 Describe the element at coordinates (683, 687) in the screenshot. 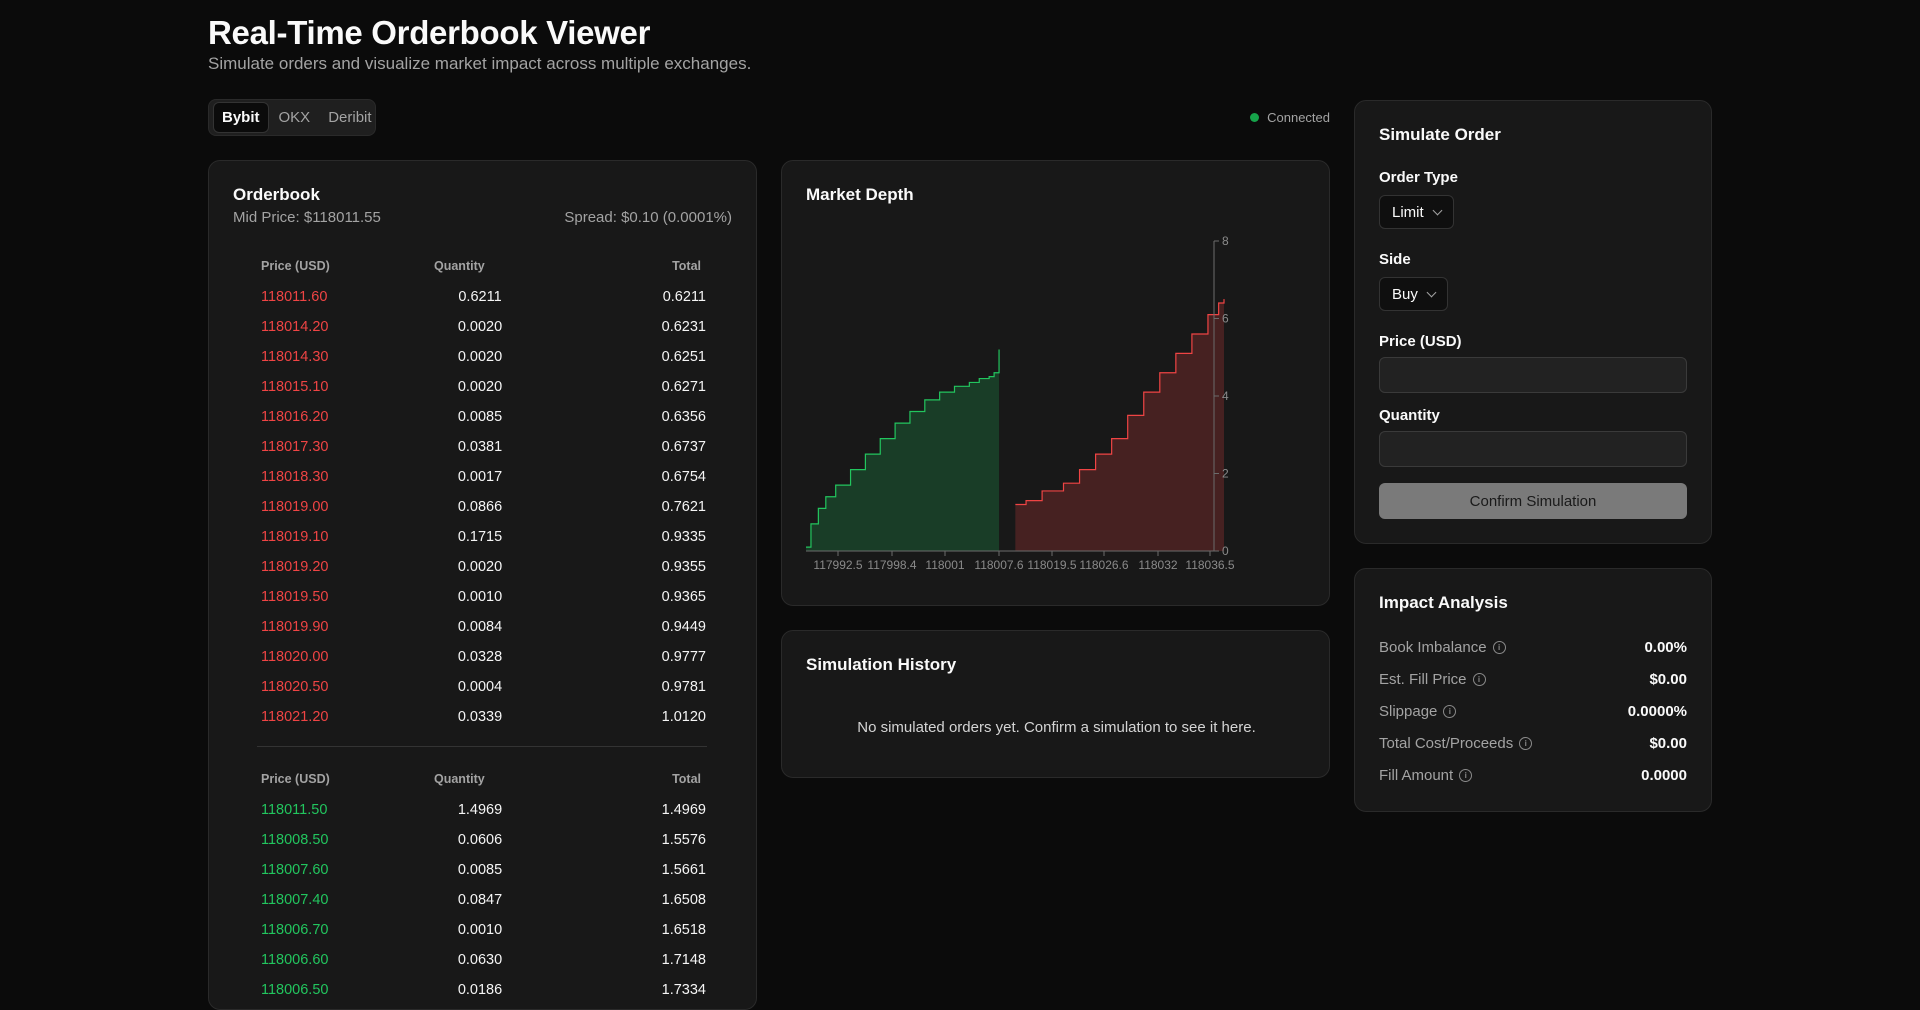

I see `ask-total: 0.9781` at that location.